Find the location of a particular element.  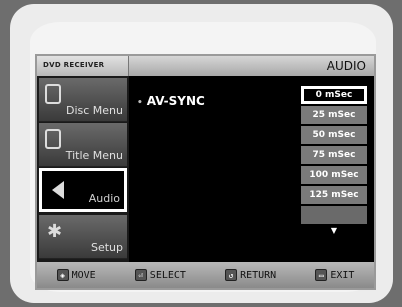

setting-label: AV-SYNC is located at coordinates (175, 101).